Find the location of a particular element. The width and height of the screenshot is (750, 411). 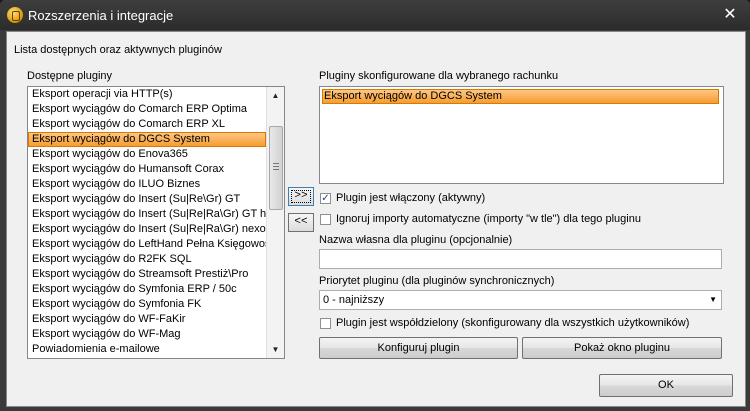

app-icon is located at coordinates (15, 15).